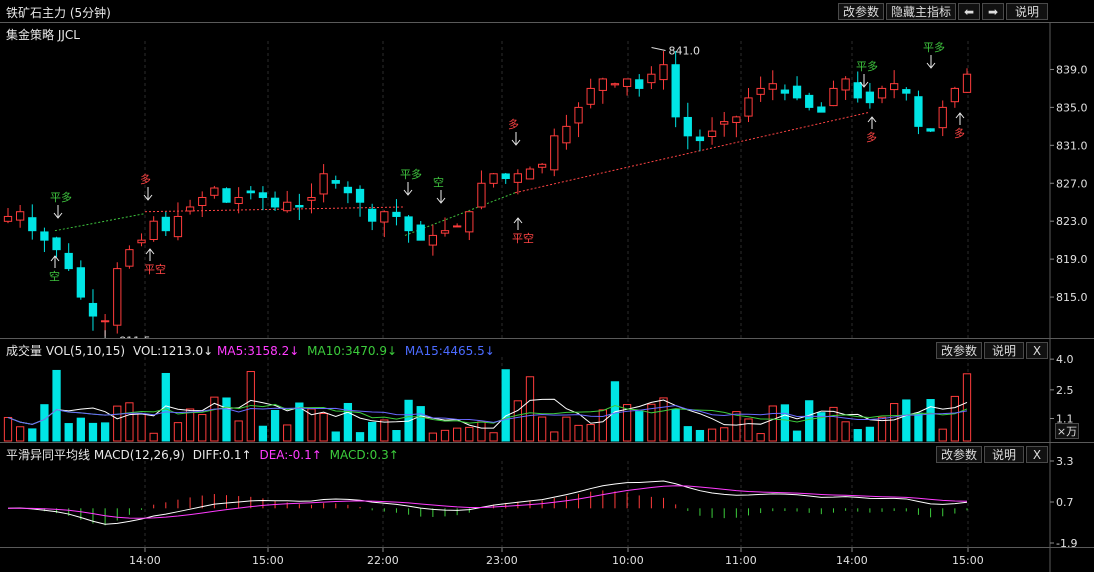 The width and height of the screenshot is (1094, 572). What do you see at coordinates (921, 11) in the screenshot?
I see `hide-main-indicator-button: 隐藏主指标` at bounding box center [921, 11].